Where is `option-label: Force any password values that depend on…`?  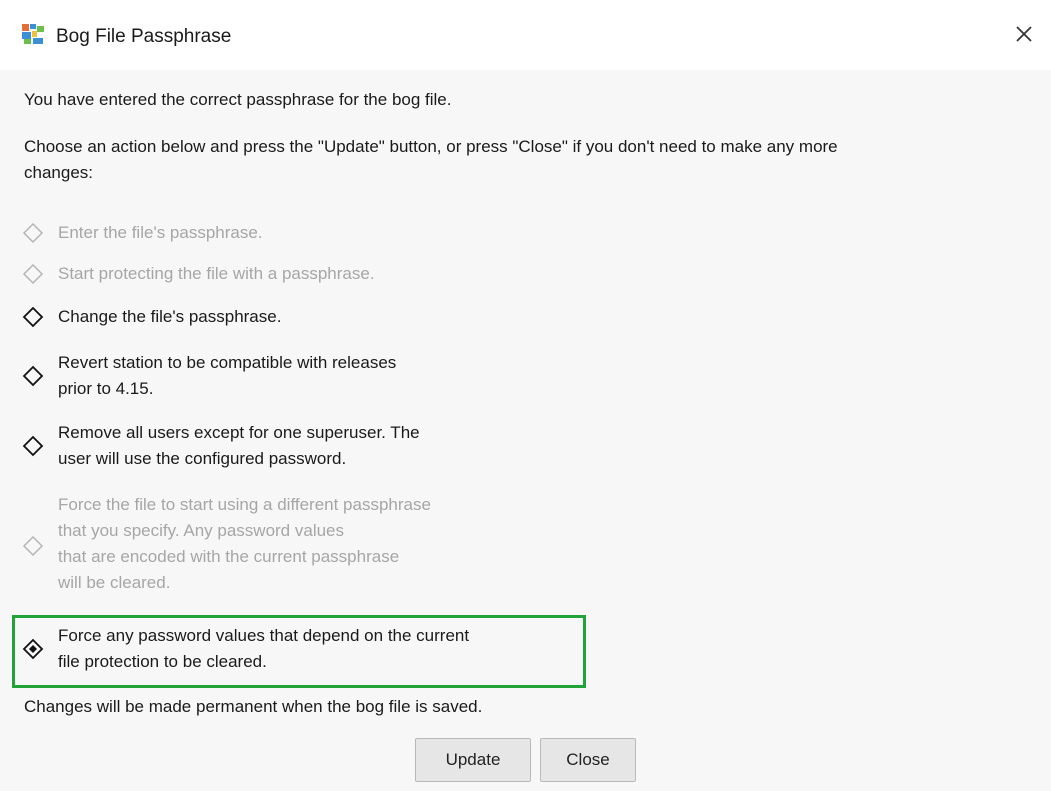
option-label: Force any password values that depend on… is located at coordinates (263, 649).